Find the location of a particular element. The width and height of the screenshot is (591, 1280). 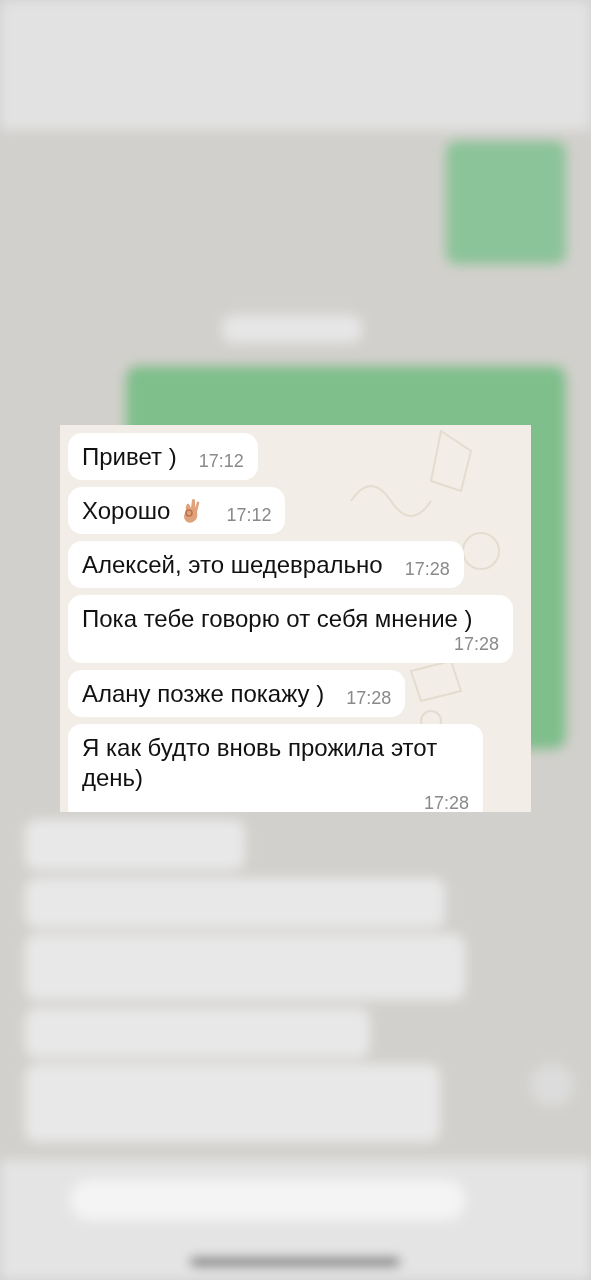

message-text: Я как будто вновь прожила этот день) is located at coordinates (260, 763).